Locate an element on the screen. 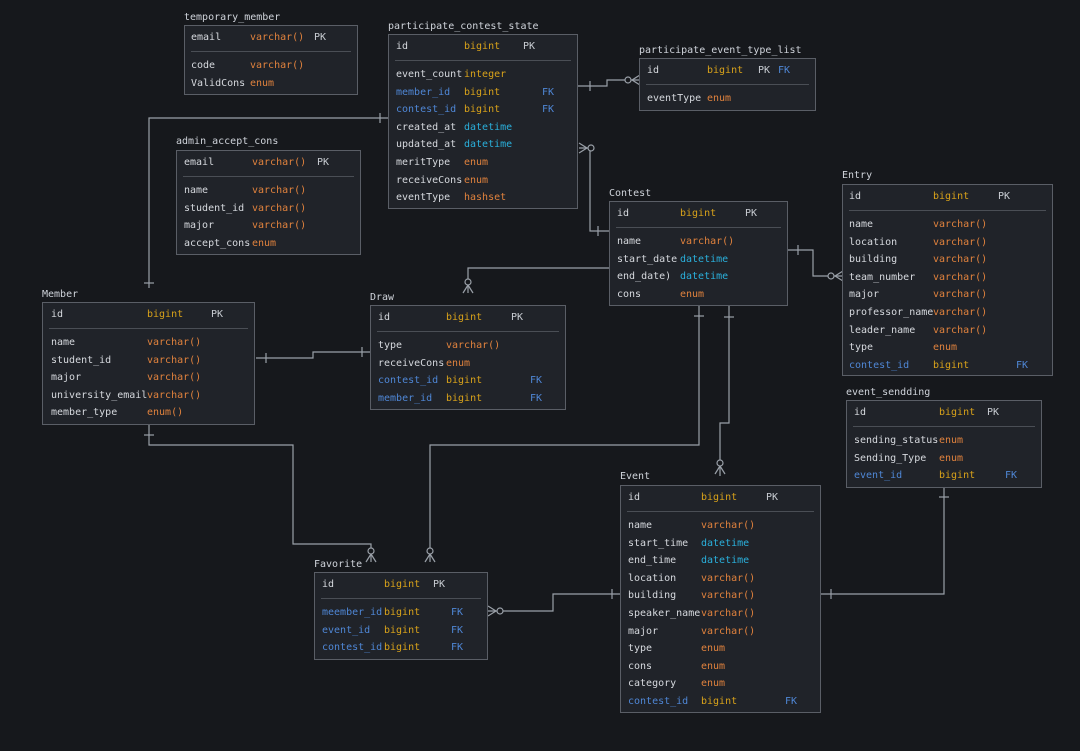 This screenshot has height=751, width=1080. column-name: ValidCons is located at coordinates (218, 83).